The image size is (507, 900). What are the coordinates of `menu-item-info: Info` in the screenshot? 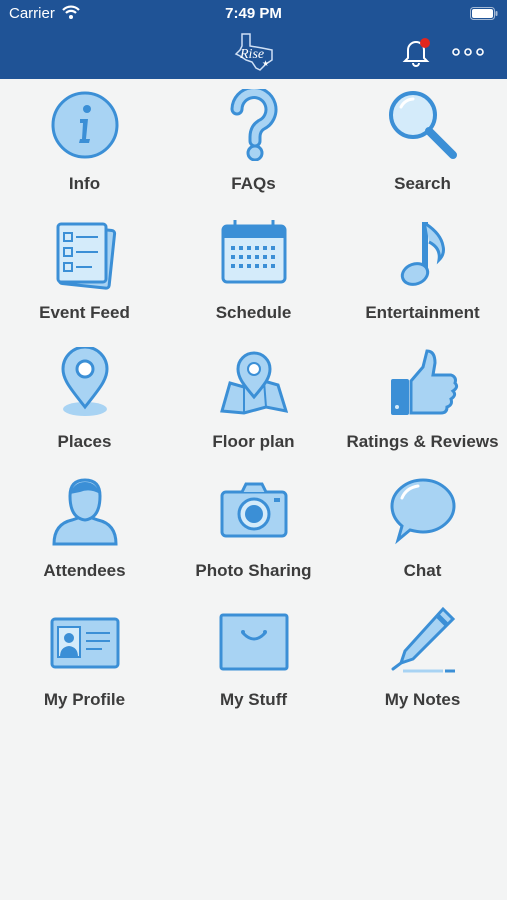 It's located at (84, 143).